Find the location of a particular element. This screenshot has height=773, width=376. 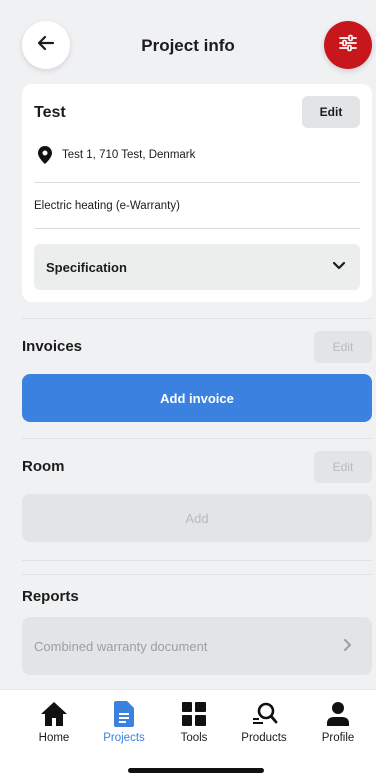

nav-item-profile: Profile is located at coordinates (338, 722).